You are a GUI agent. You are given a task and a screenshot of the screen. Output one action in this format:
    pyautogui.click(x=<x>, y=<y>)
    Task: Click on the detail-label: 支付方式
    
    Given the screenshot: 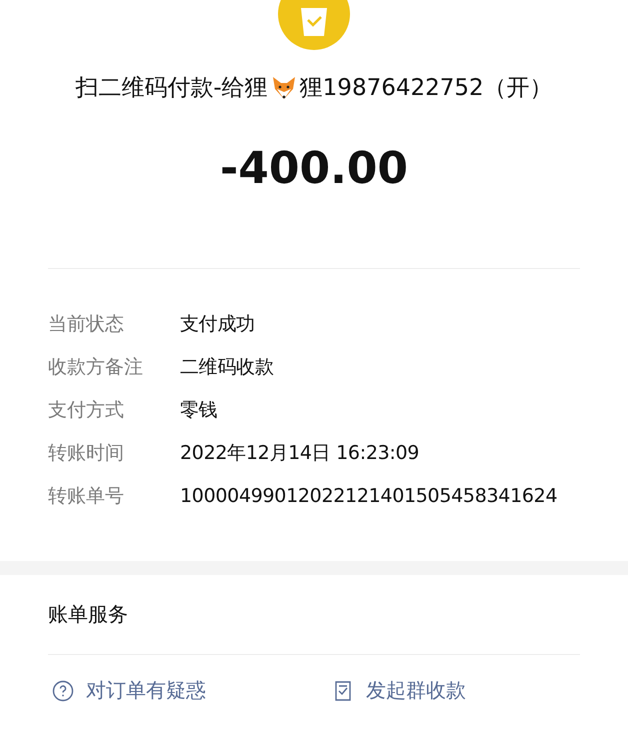 What is the action you would take?
    pyautogui.click(x=86, y=410)
    